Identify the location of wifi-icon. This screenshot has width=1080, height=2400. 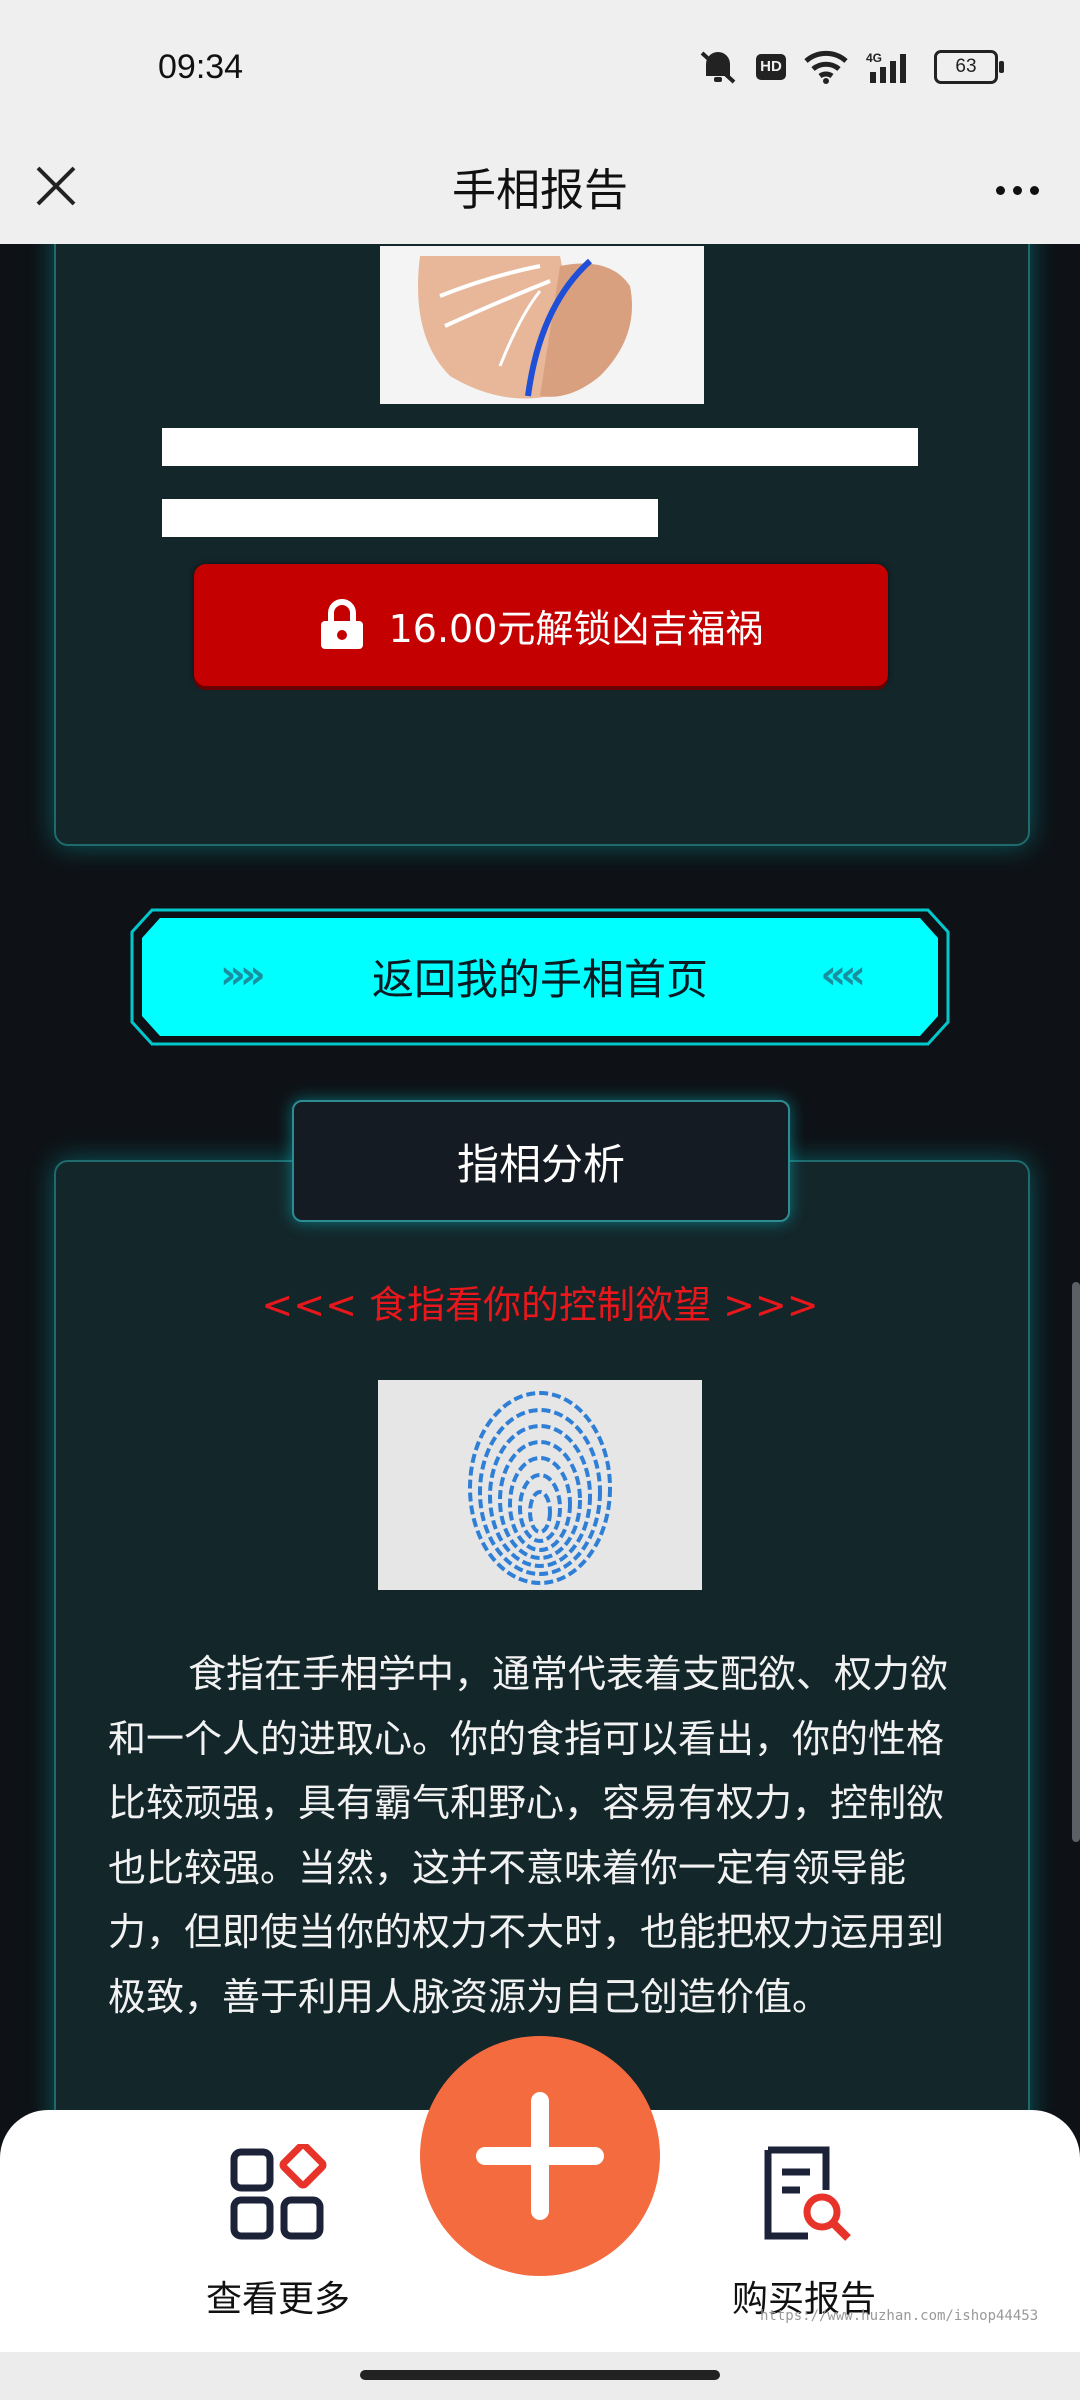
(826, 67).